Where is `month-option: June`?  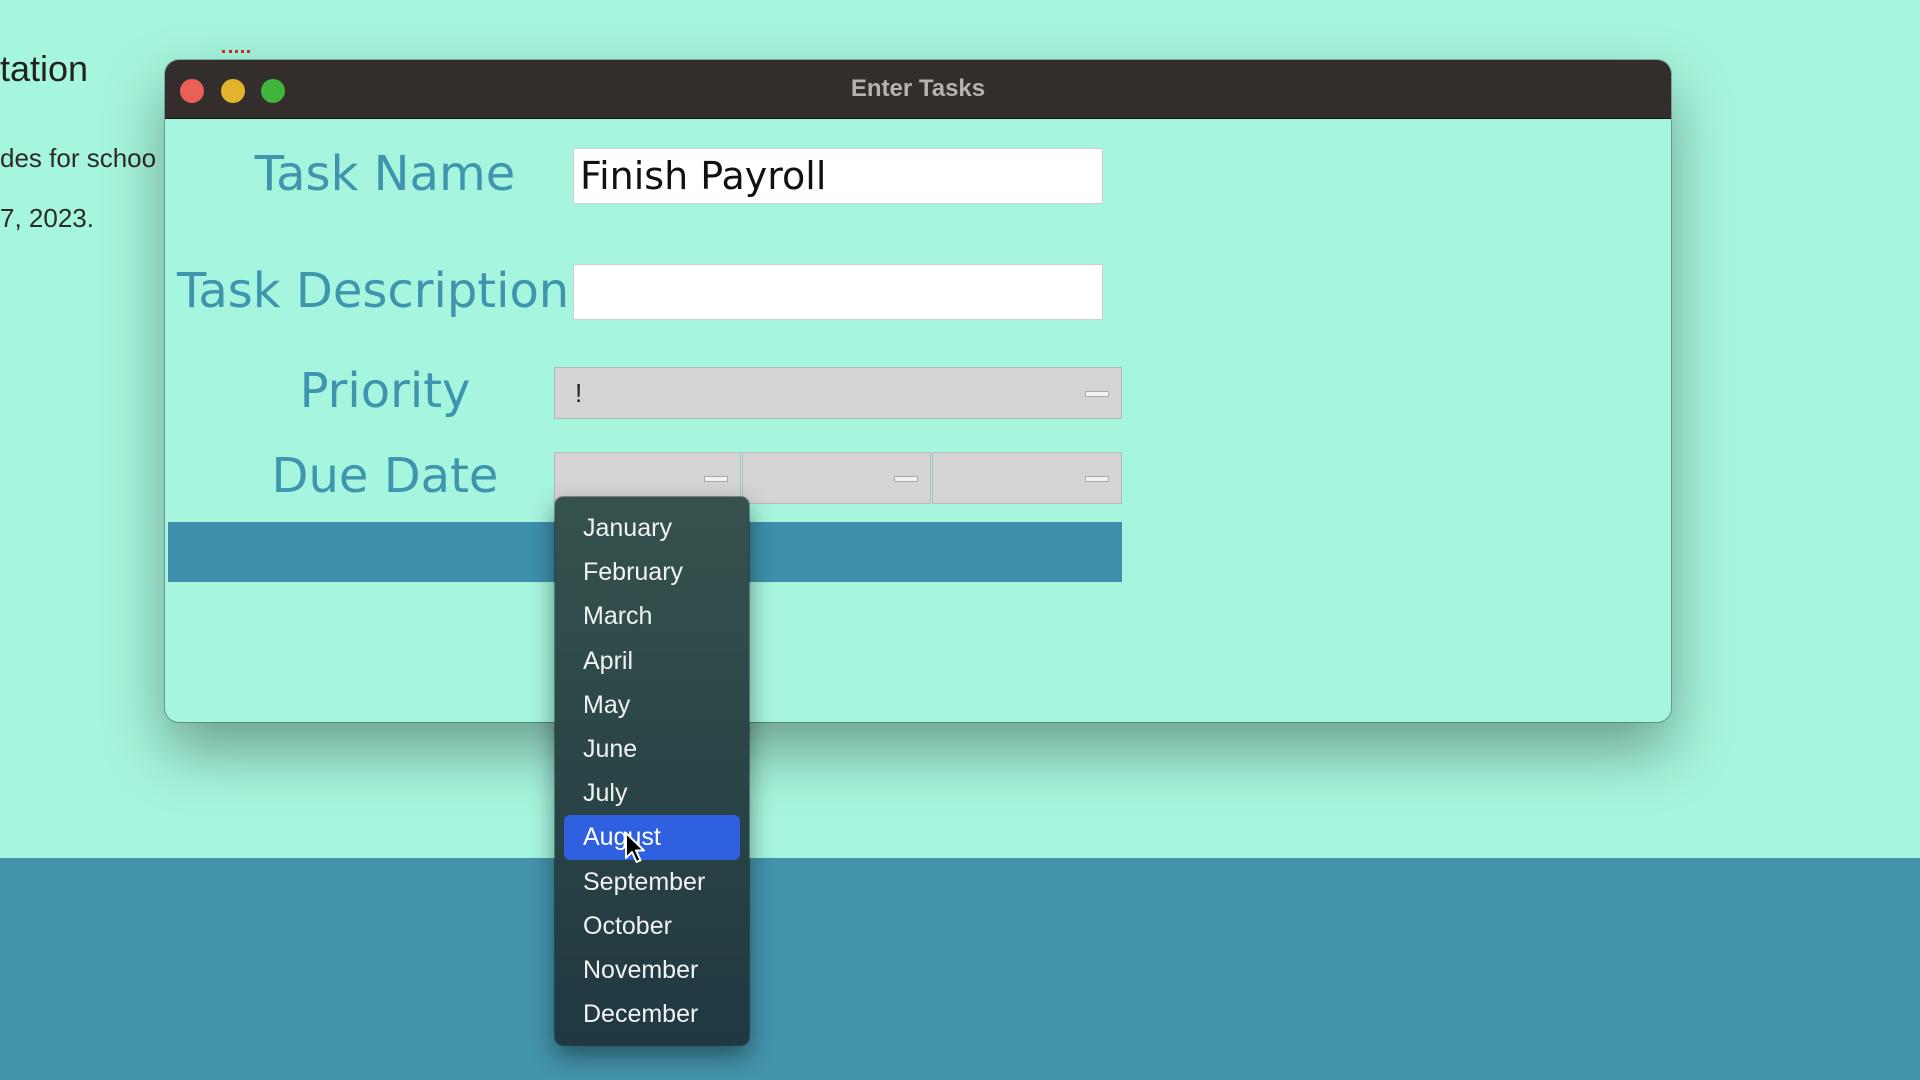 month-option: June is located at coordinates (652, 749).